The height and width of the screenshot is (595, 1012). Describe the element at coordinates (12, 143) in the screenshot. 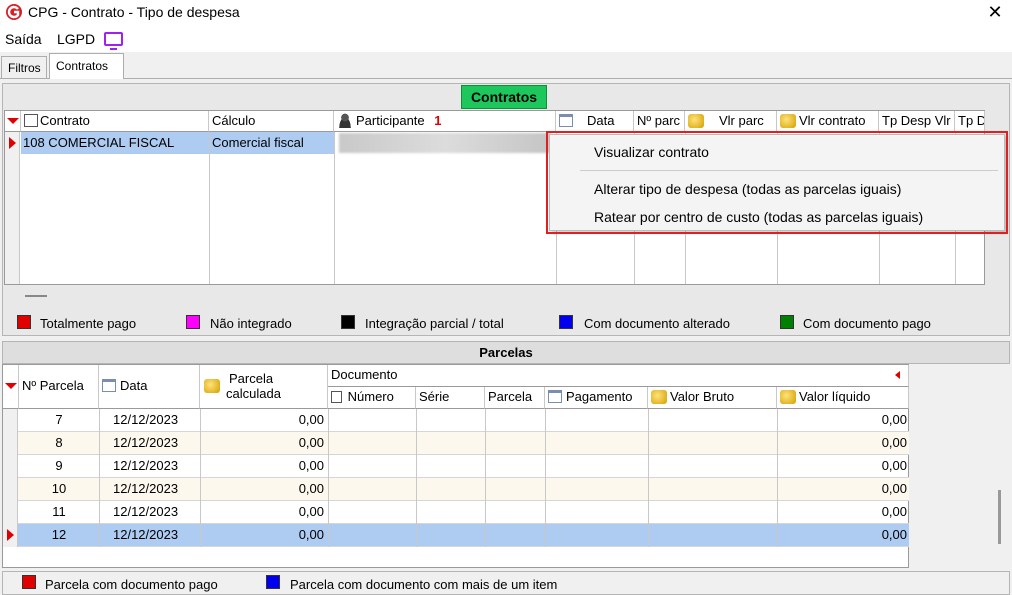

I see `current-row-arrow-icon` at that location.